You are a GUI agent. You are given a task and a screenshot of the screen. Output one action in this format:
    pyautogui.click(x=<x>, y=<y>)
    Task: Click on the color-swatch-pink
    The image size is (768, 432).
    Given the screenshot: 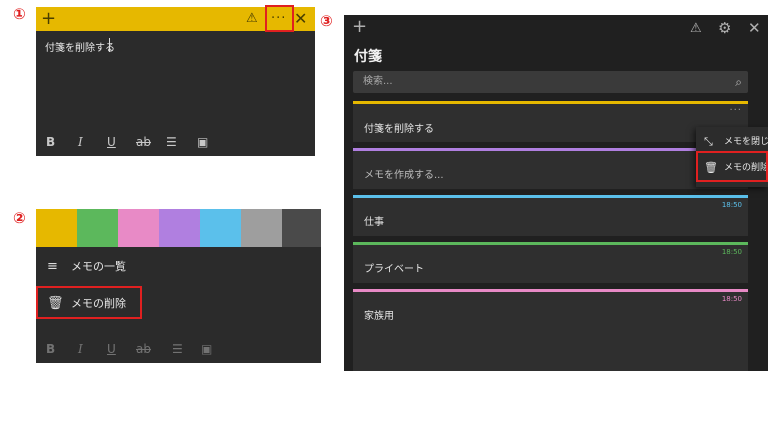 What is the action you would take?
    pyautogui.click(x=138, y=228)
    